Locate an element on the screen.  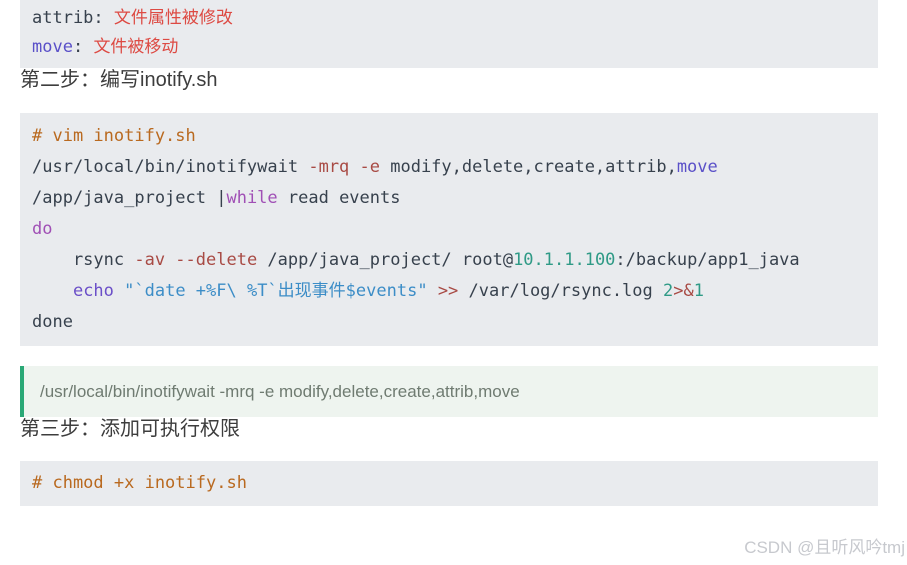
code-line: /app/java_project |while read events is located at coordinates (449, 198).